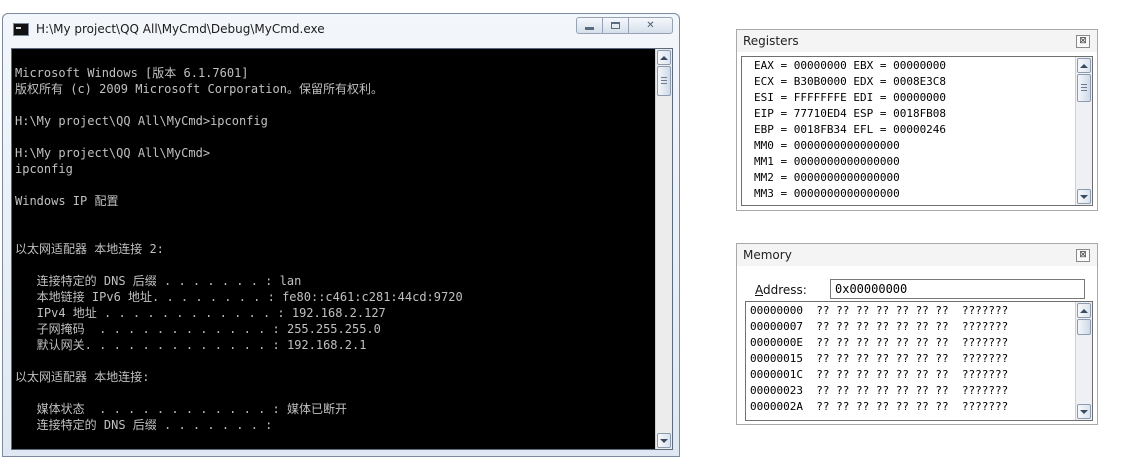  Describe the element at coordinates (917, 41) in the screenshot. I see `registers-header: Registers ⊠` at that location.